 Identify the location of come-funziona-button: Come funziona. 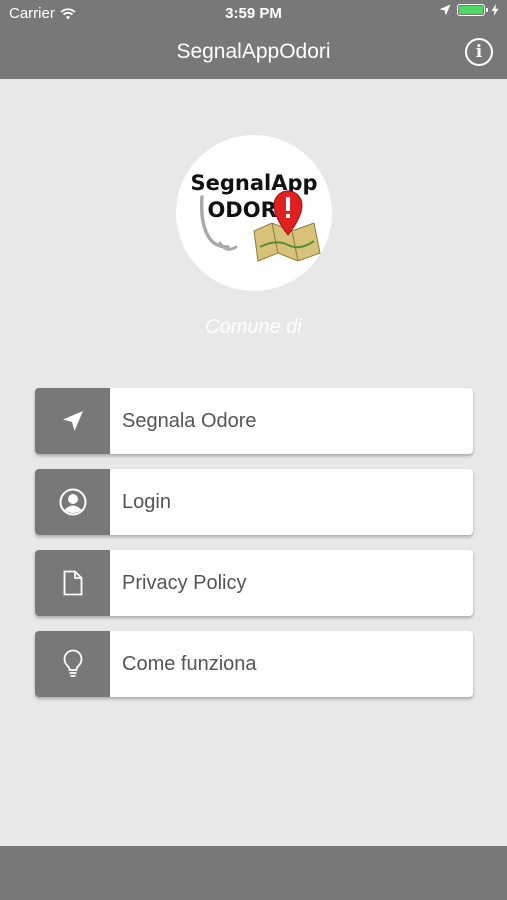
(254, 664).